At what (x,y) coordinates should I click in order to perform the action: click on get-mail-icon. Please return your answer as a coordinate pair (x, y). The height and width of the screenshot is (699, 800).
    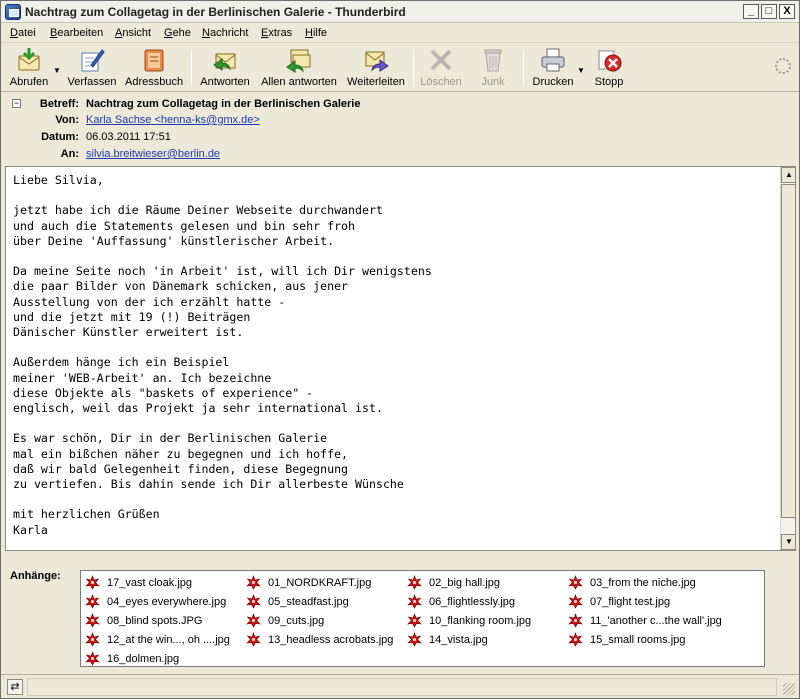
    Looking at the image, I should click on (29, 60).